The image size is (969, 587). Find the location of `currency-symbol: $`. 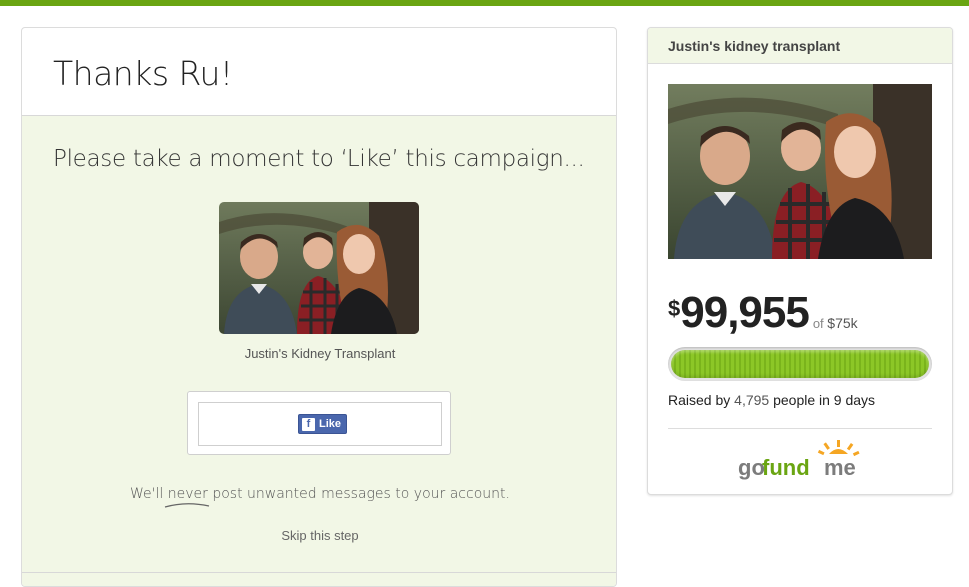

currency-symbol: $ is located at coordinates (674, 308).